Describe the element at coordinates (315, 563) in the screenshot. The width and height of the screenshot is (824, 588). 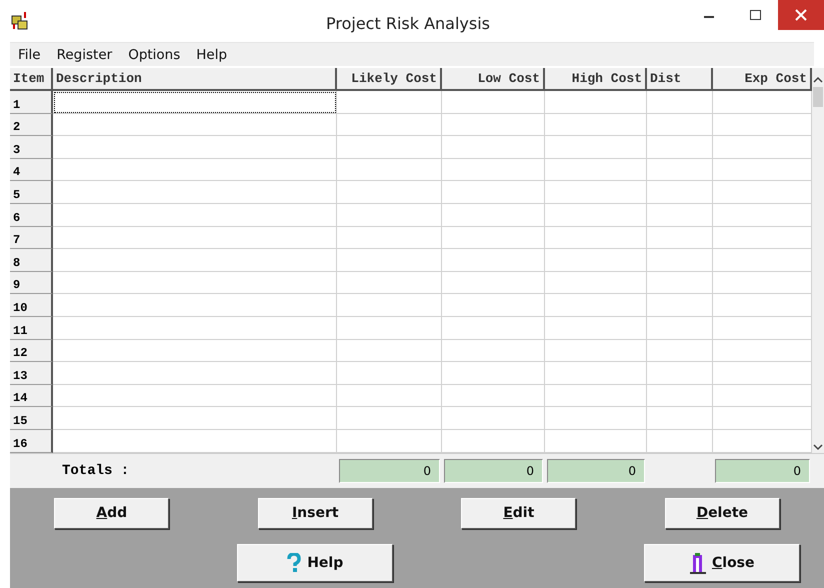
I see `action-button: Help` at that location.